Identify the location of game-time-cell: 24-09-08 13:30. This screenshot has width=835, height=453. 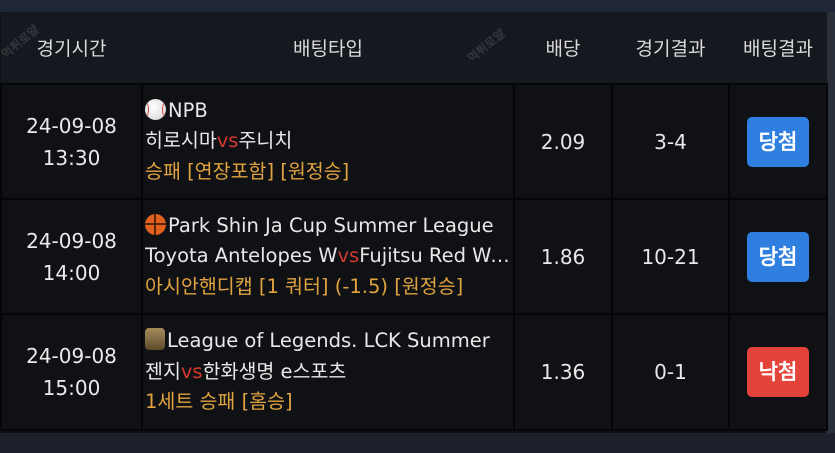
(71, 141).